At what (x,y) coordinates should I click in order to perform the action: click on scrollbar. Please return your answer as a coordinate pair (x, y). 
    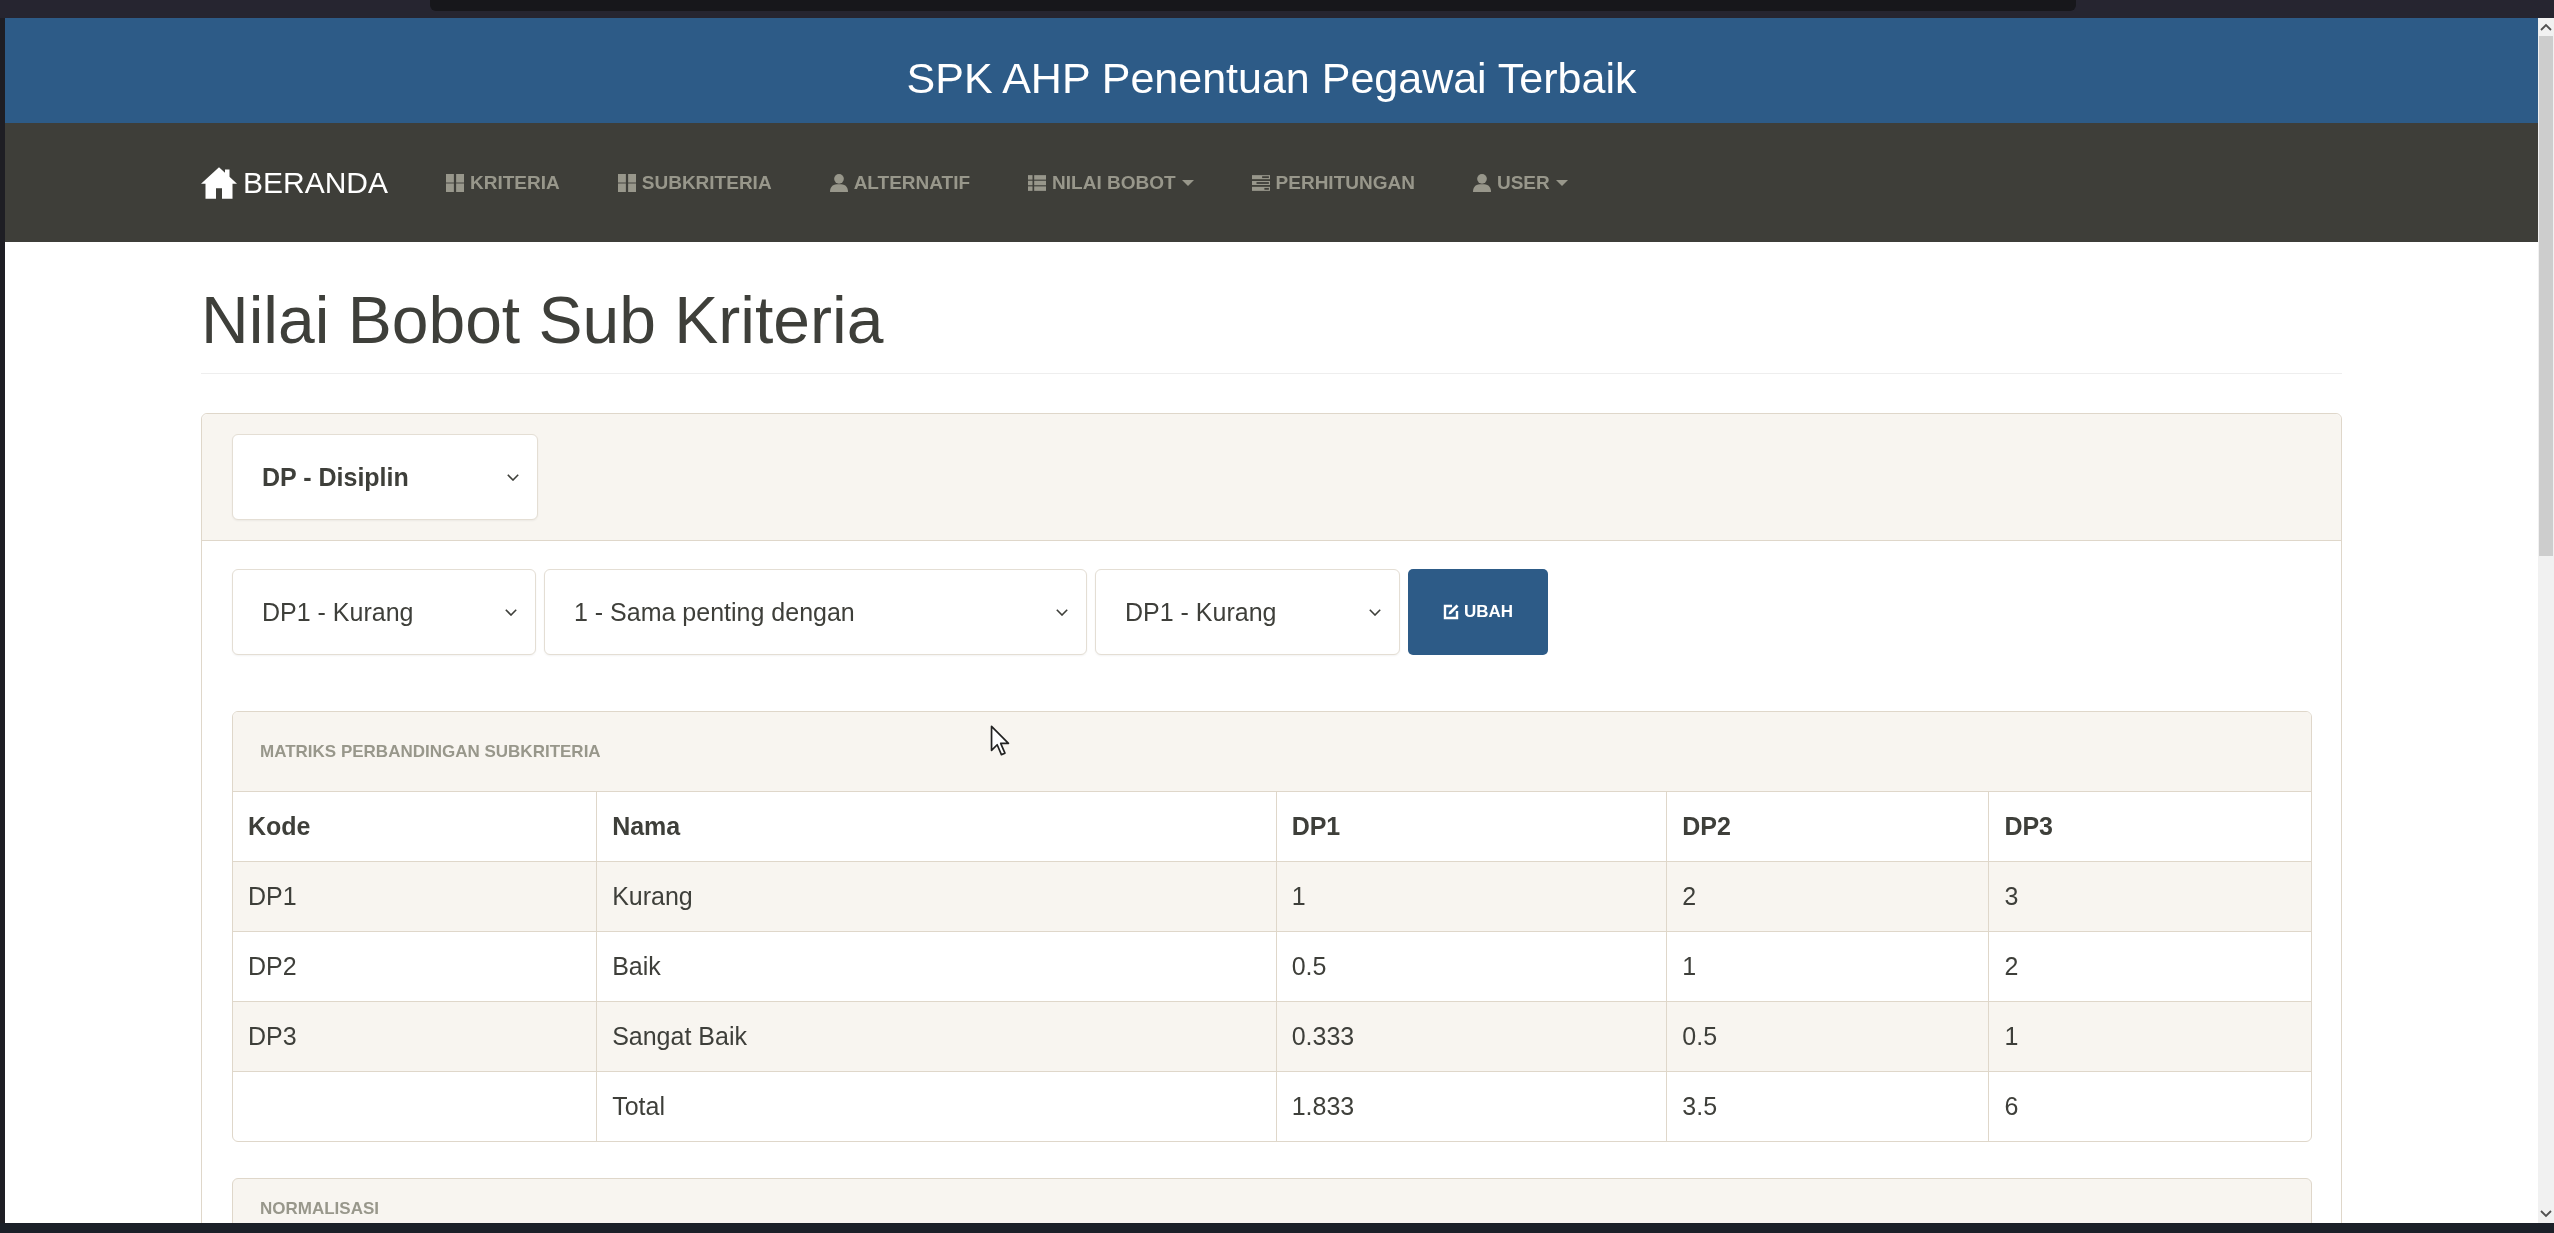
    Looking at the image, I should click on (2546, 620).